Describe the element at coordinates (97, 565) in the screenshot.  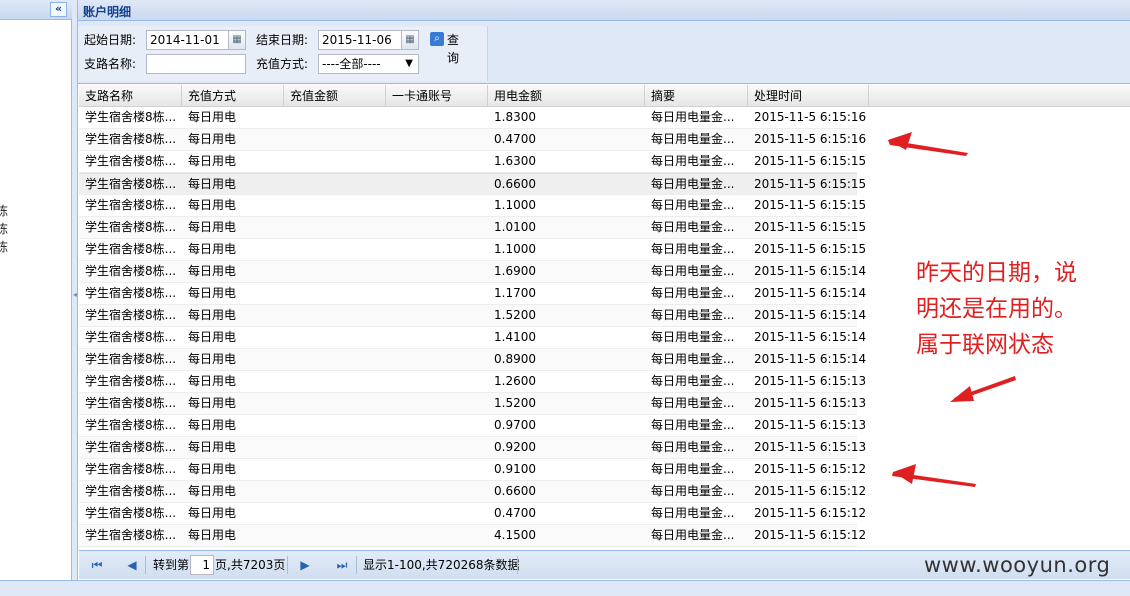
I see `first-page-icon: ⏮` at that location.